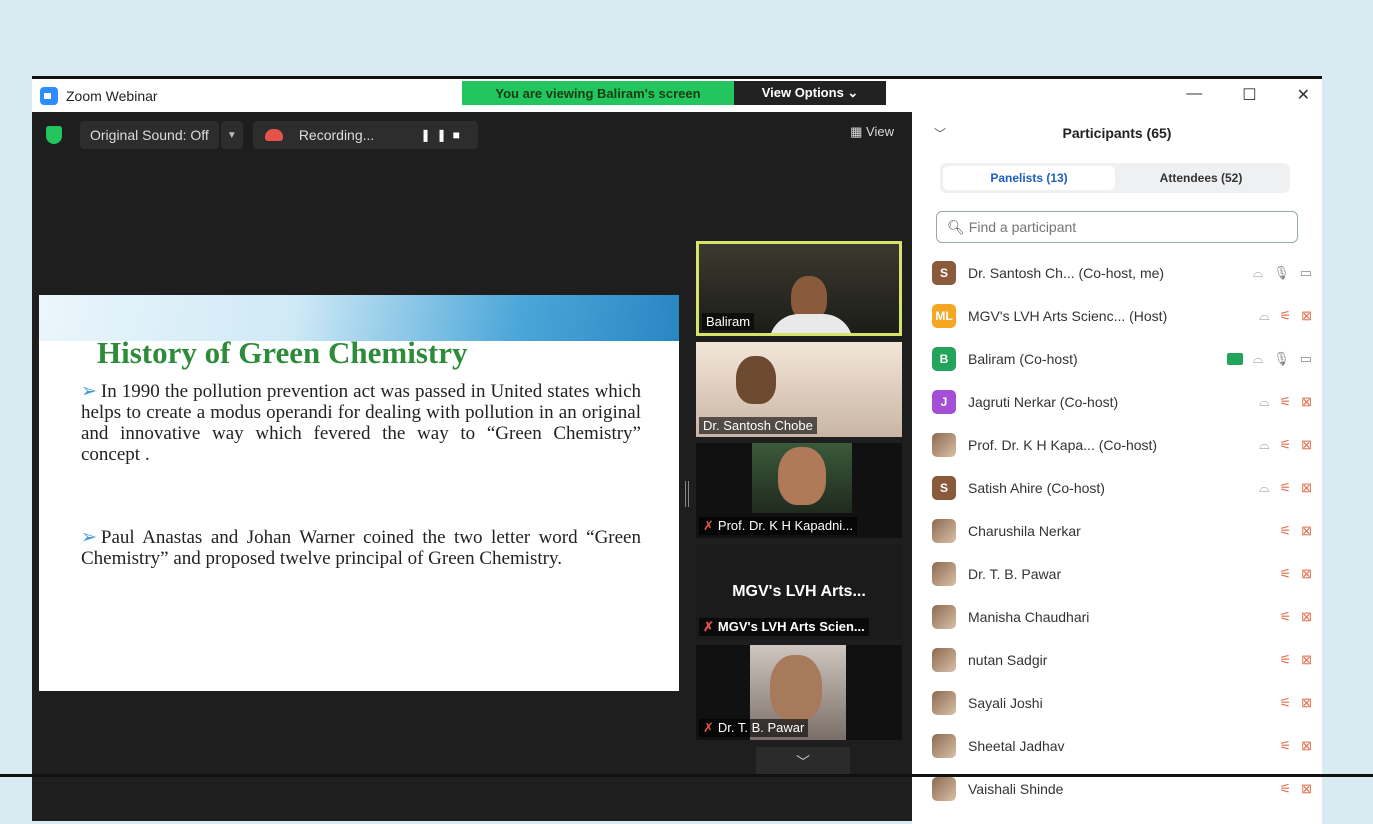 Image resolution: width=1373 pixels, height=824 pixels. What do you see at coordinates (112, 95) in the screenshot?
I see `window-title: Zoom Webinar` at bounding box center [112, 95].